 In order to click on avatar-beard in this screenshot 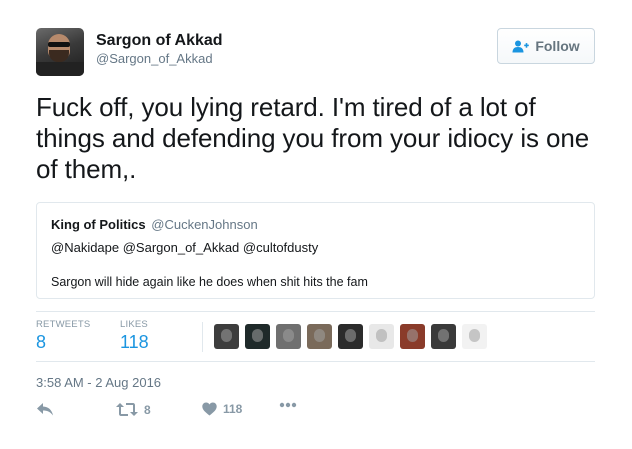, I will do `click(59, 56)`.